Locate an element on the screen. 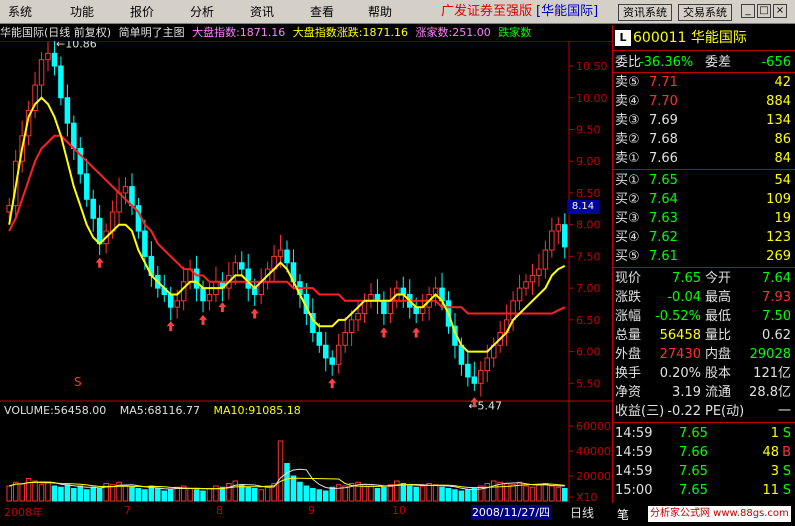 This screenshot has width=795, height=526. stat-value: 27430 is located at coordinates (680, 354).